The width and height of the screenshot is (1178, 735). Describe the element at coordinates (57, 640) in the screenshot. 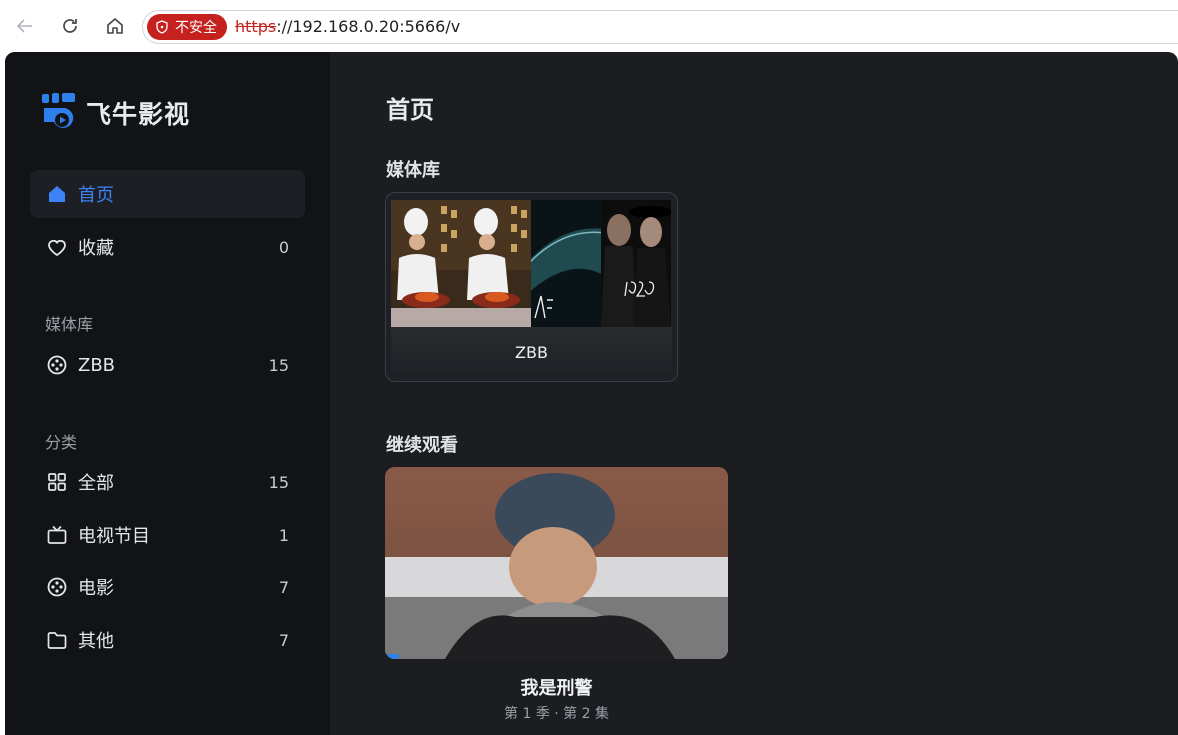

I see `folder-icon` at that location.